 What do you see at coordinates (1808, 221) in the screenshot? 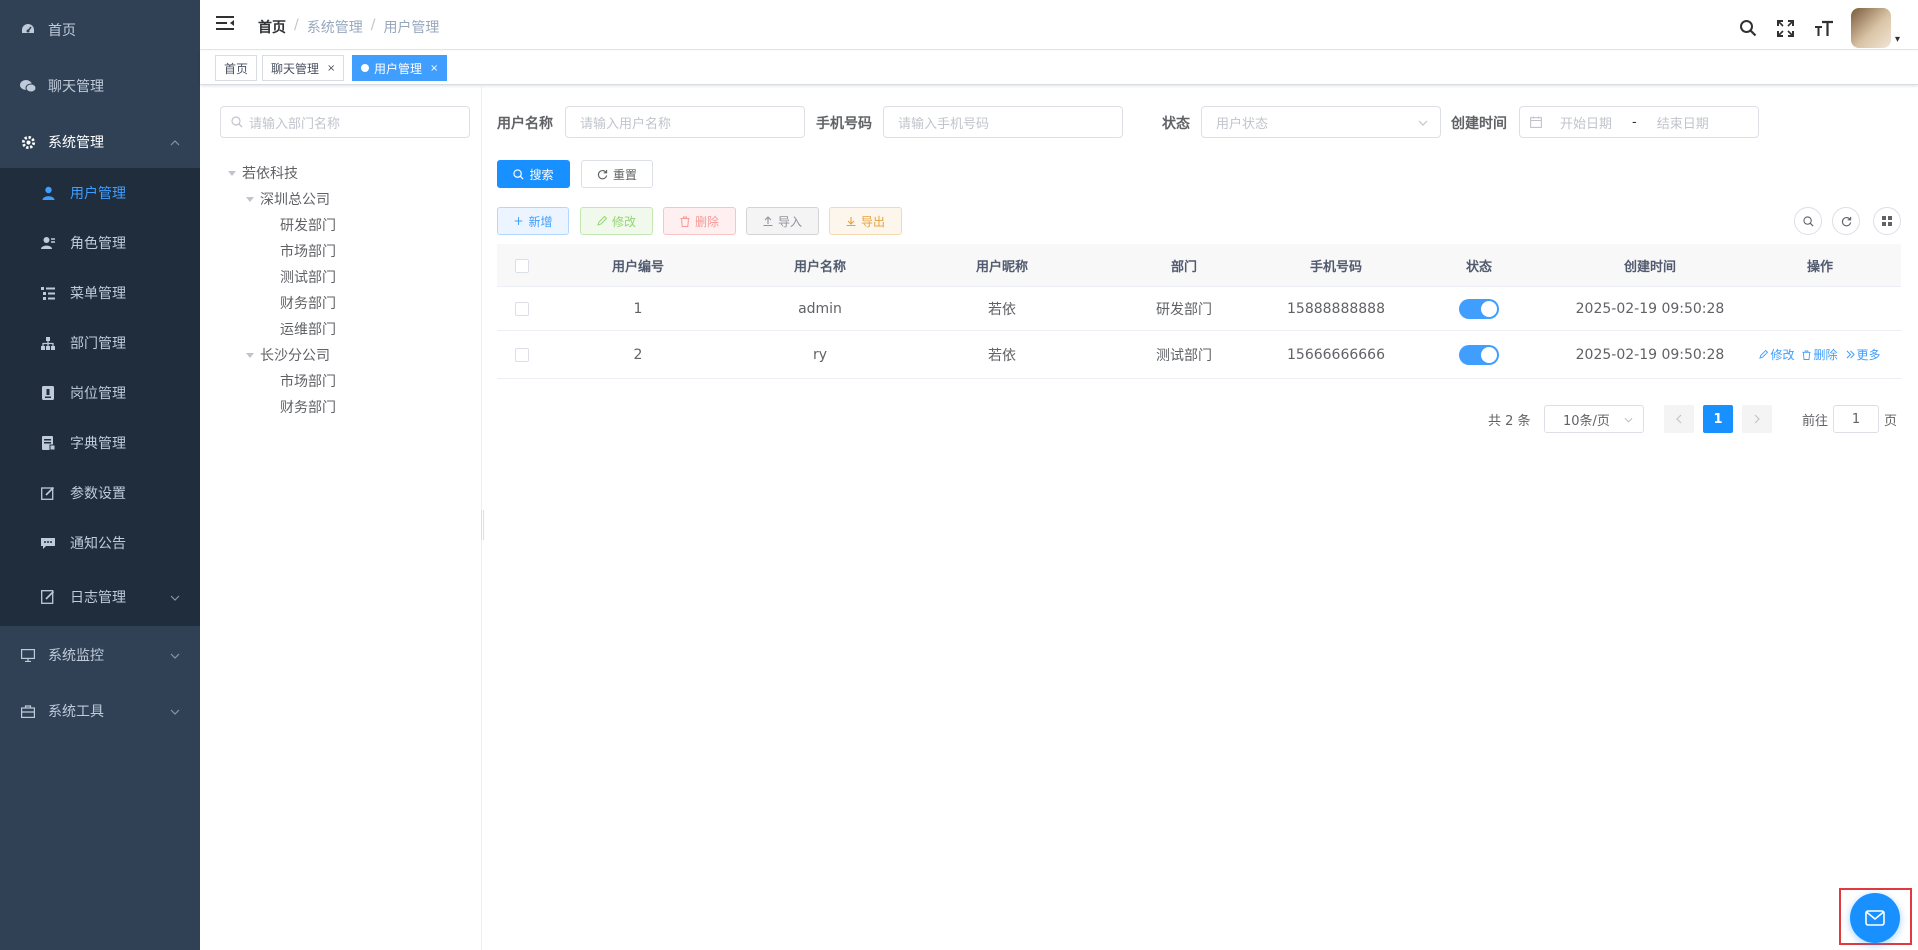
I see `toggle-search-button` at bounding box center [1808, 221].